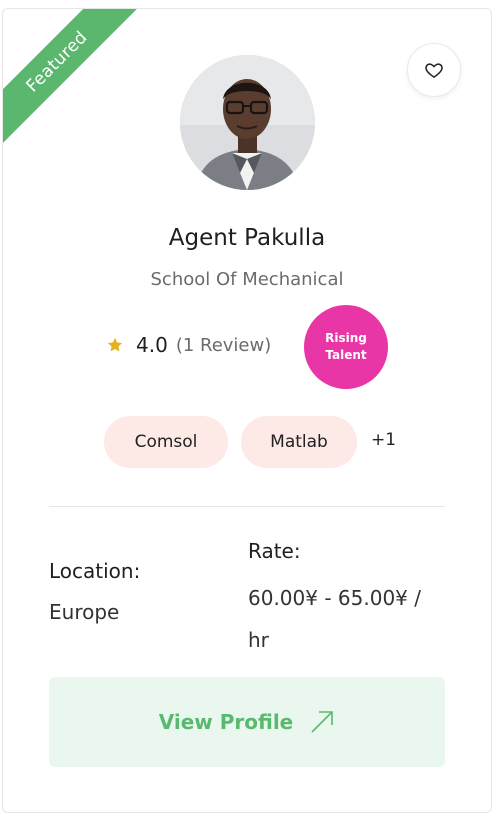 This screenshot has height=828, width=495. Describe the element at coordinates (247, 506) in the screenshot. I see `divider` at that location.